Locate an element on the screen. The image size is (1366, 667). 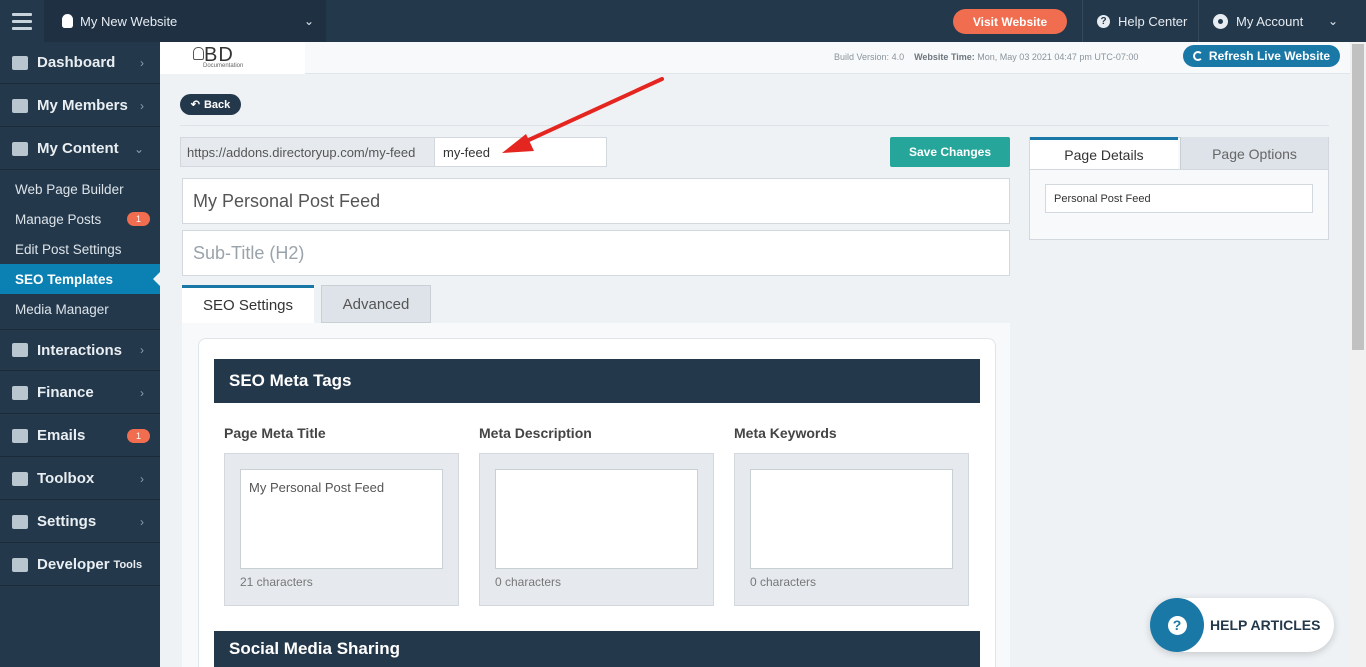
my-account-menu: My Account is located at coordinates (1258, 21).